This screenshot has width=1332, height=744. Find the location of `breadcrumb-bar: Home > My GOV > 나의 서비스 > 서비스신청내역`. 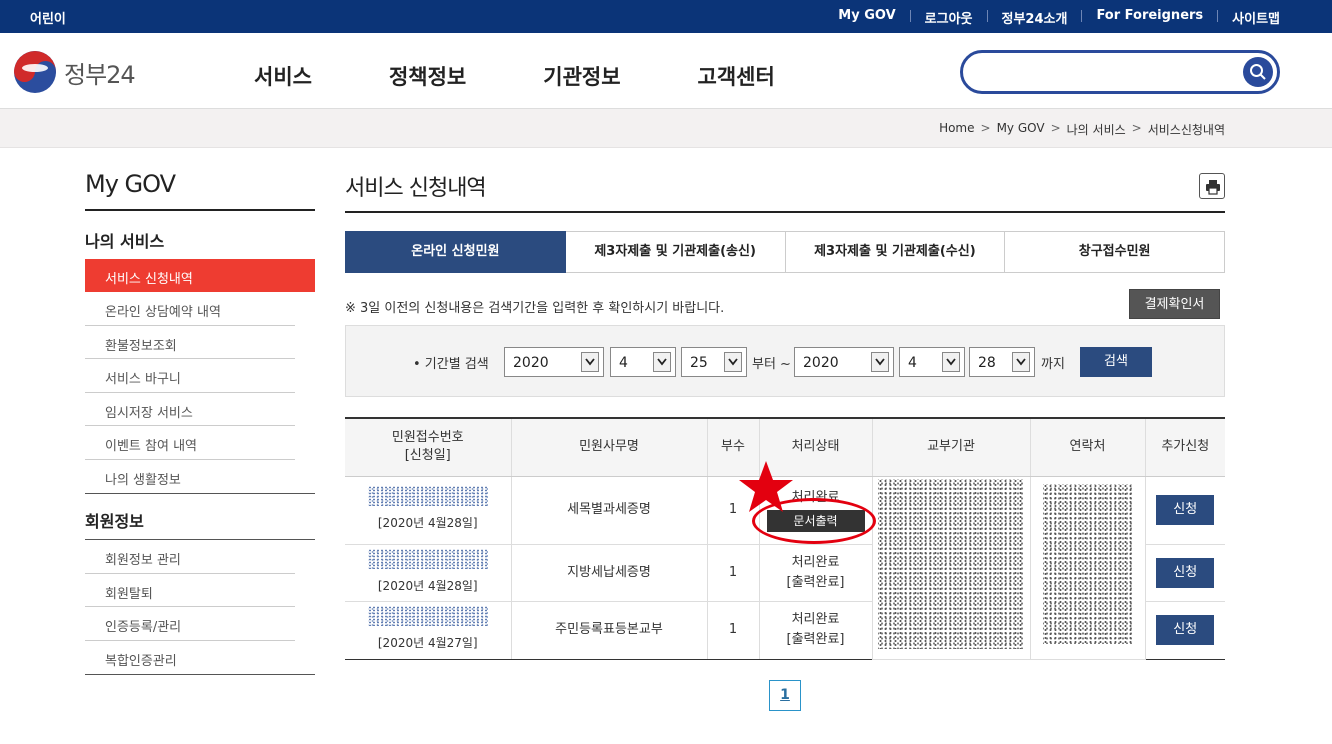

breadcrumb-bar: Home > My GOV > 나의 서비스 > 서비스신청내역 is located at coordinates (666, 128).